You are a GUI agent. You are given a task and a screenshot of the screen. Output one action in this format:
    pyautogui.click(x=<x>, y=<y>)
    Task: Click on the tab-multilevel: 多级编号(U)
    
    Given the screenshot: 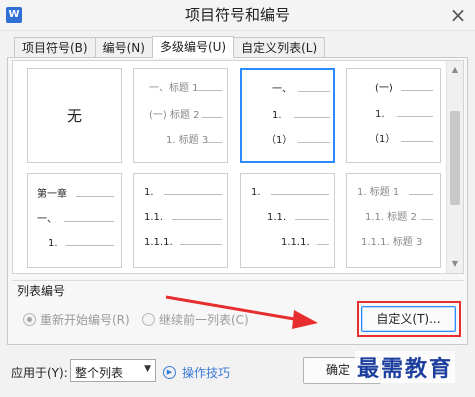 What is the action you would take?
    pyautogui.click(x=193, y=47)
    